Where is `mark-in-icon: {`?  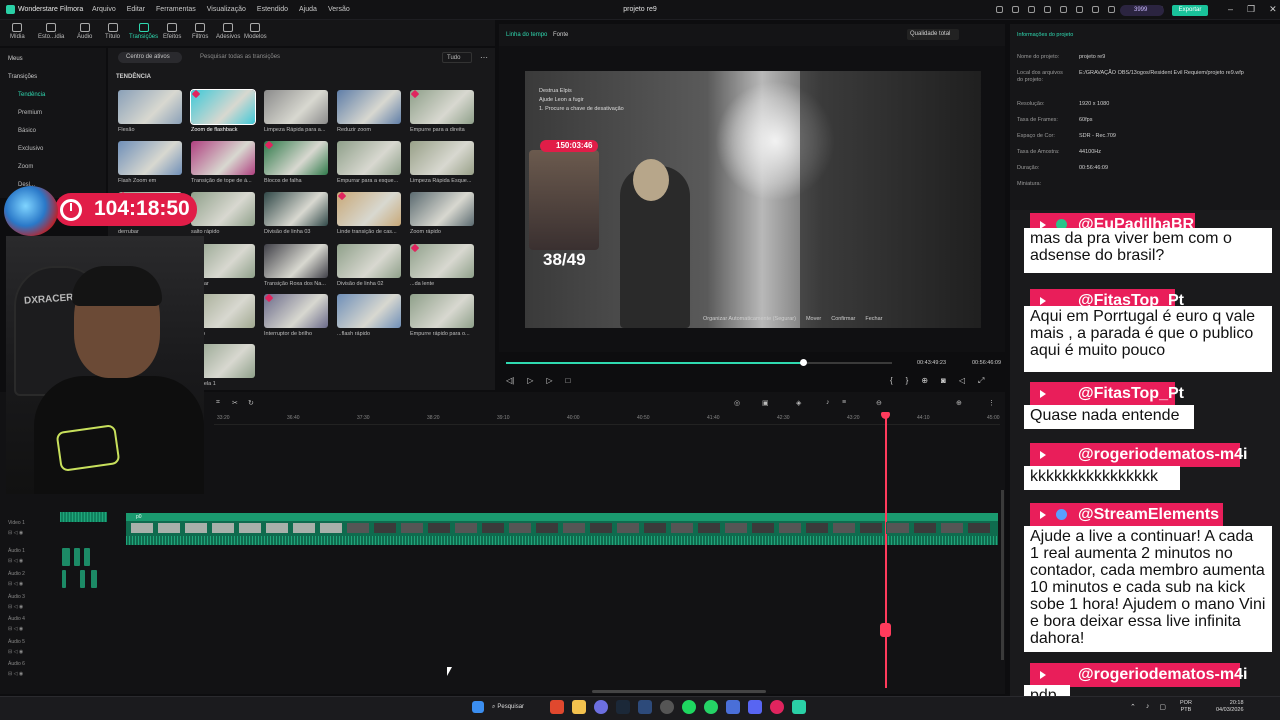
mark-in-icon: { is located at coordinates (891, 381).